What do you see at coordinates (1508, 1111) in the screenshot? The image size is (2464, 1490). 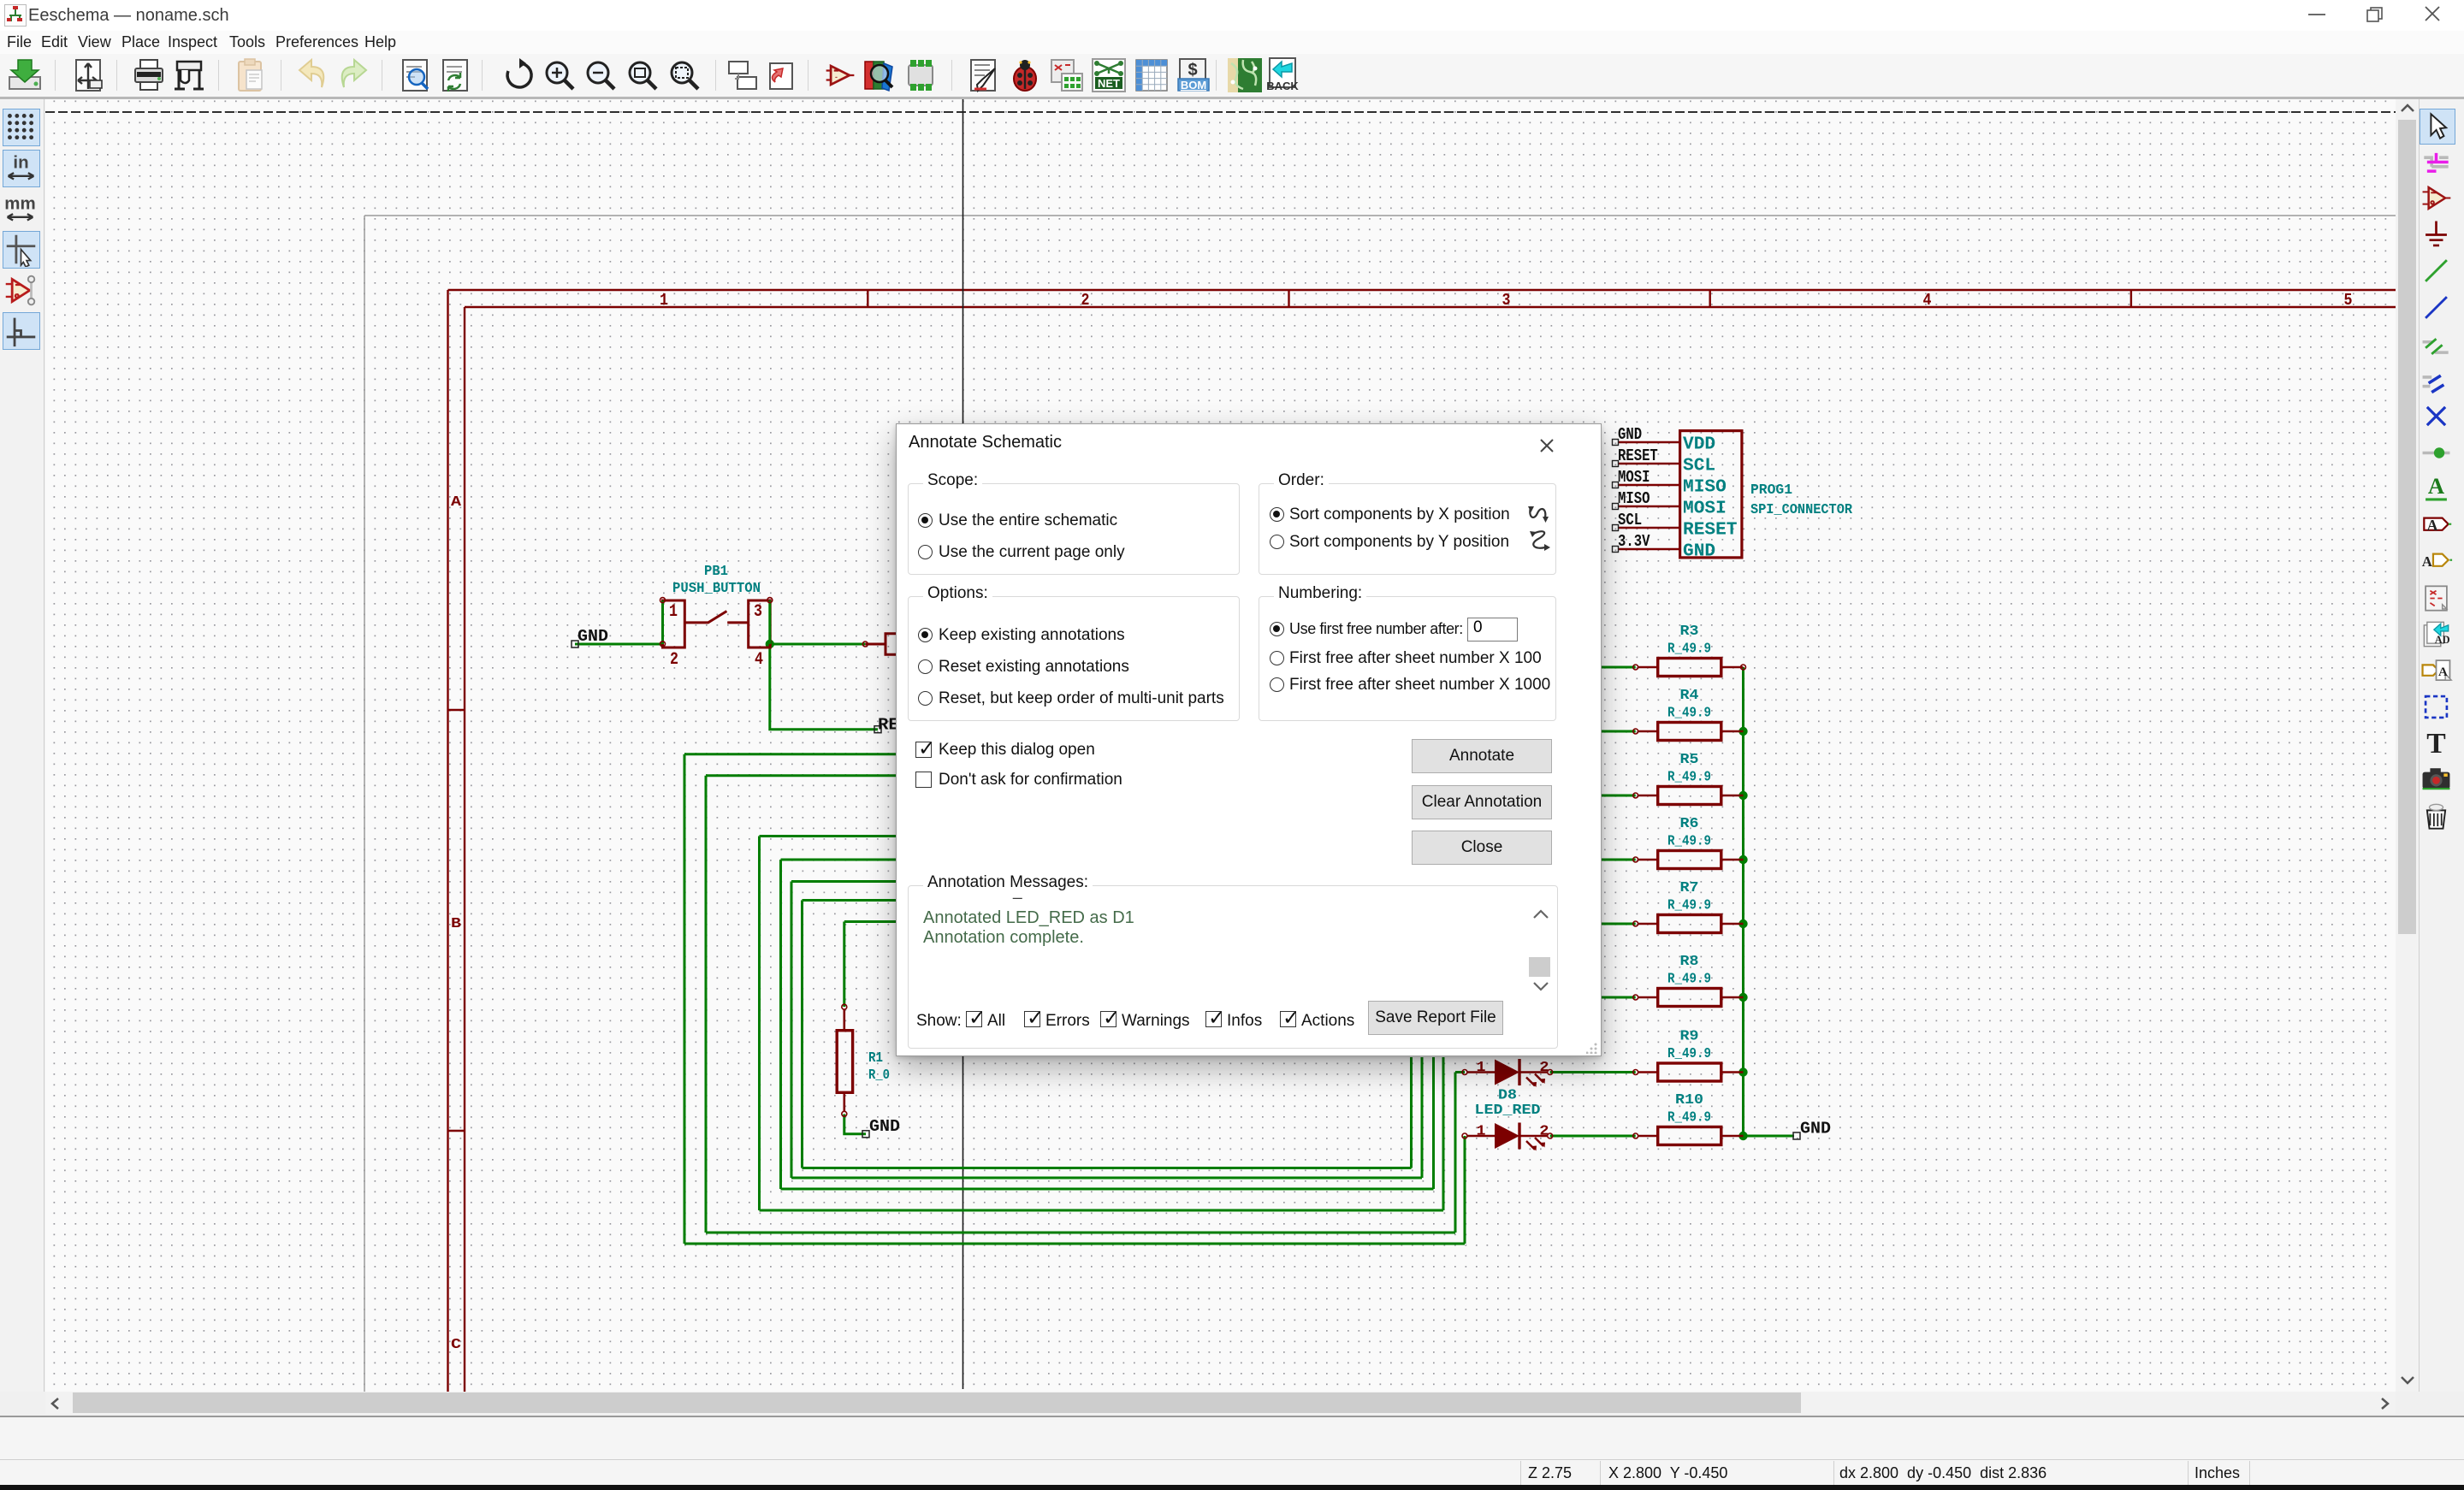 I see `svg-text: LED_RED` at bounding box center [1508, 1111].